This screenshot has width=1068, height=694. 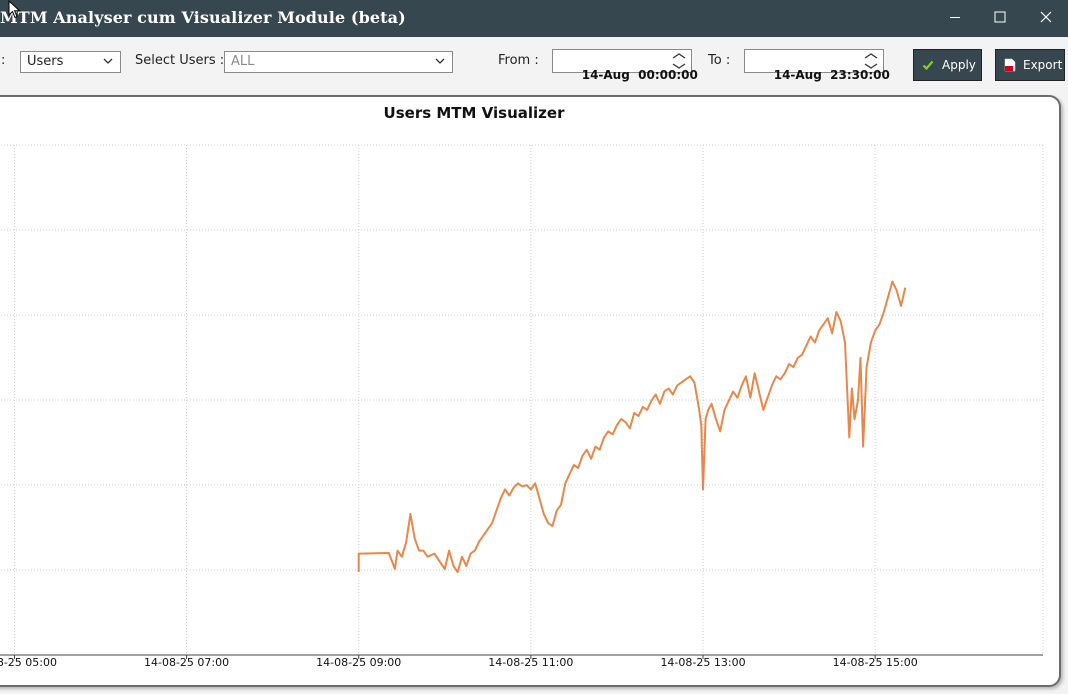 I want to click on x-tick-label: 14-08-25 09:00, so click(x=358, y=662).